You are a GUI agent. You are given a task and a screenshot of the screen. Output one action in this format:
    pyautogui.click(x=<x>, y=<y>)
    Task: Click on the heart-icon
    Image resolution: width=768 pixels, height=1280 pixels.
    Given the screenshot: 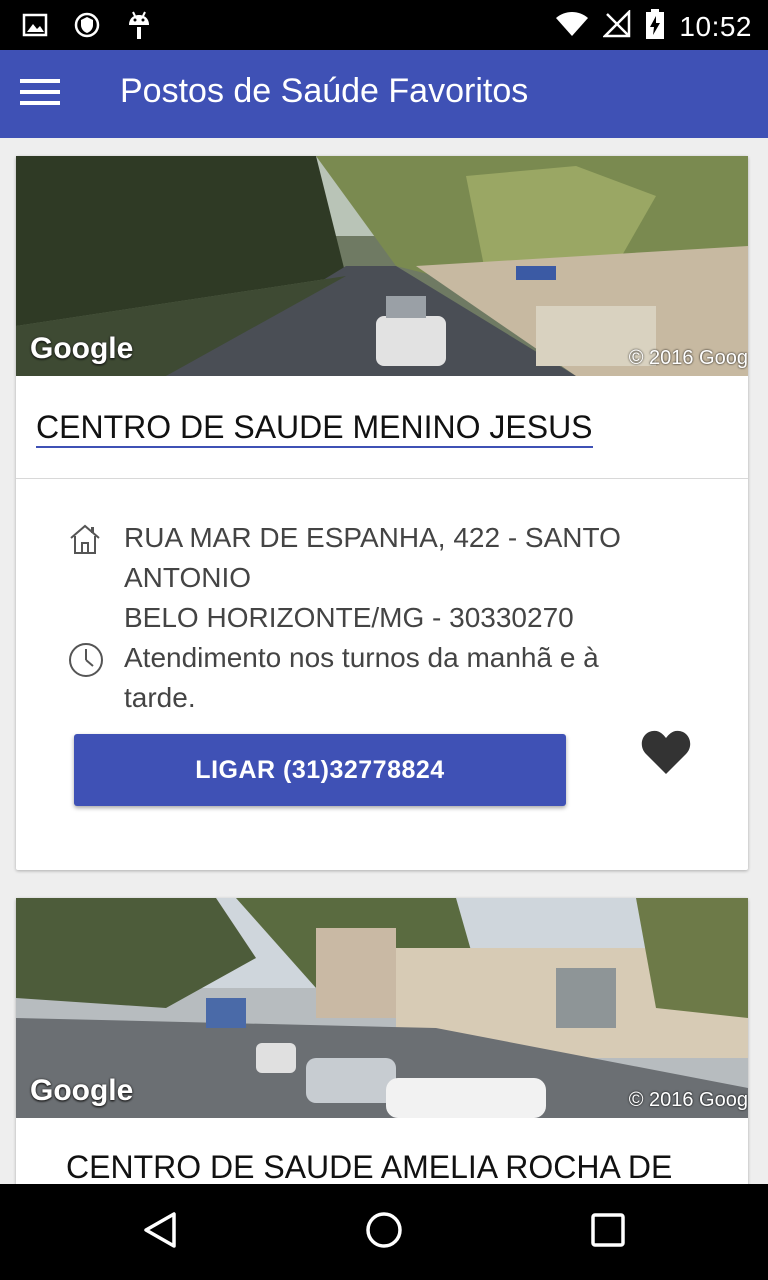 What is the action you would take?
    pyautogui.click(x=666, y=755)
    